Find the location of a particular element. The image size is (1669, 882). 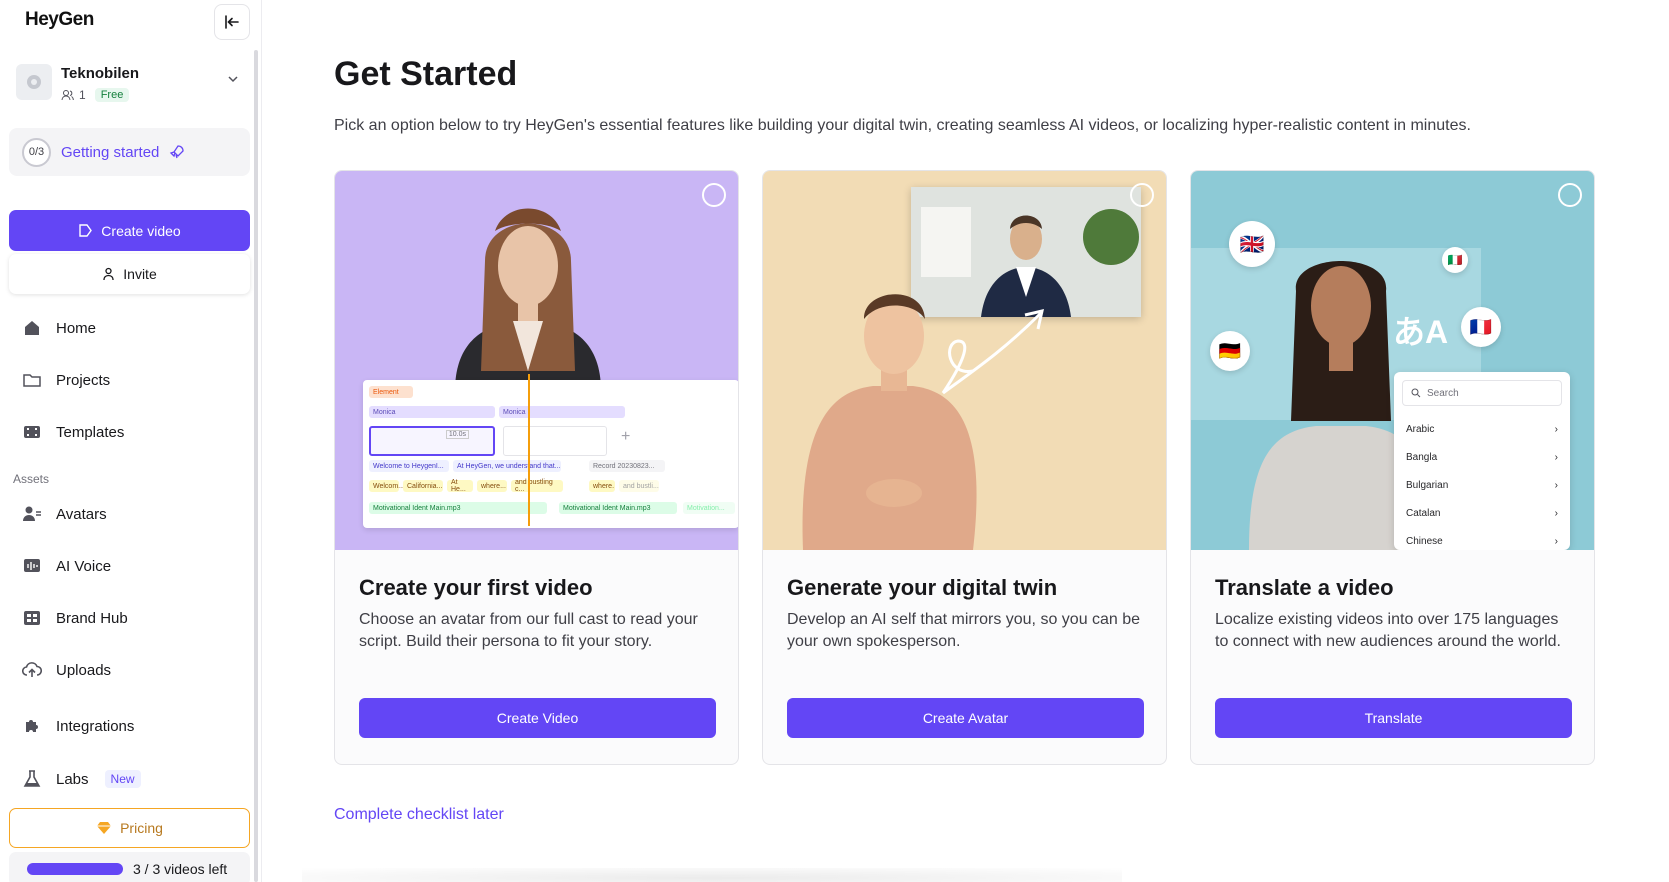

nav-label: AI Voice is located at coordinates (84, 566).